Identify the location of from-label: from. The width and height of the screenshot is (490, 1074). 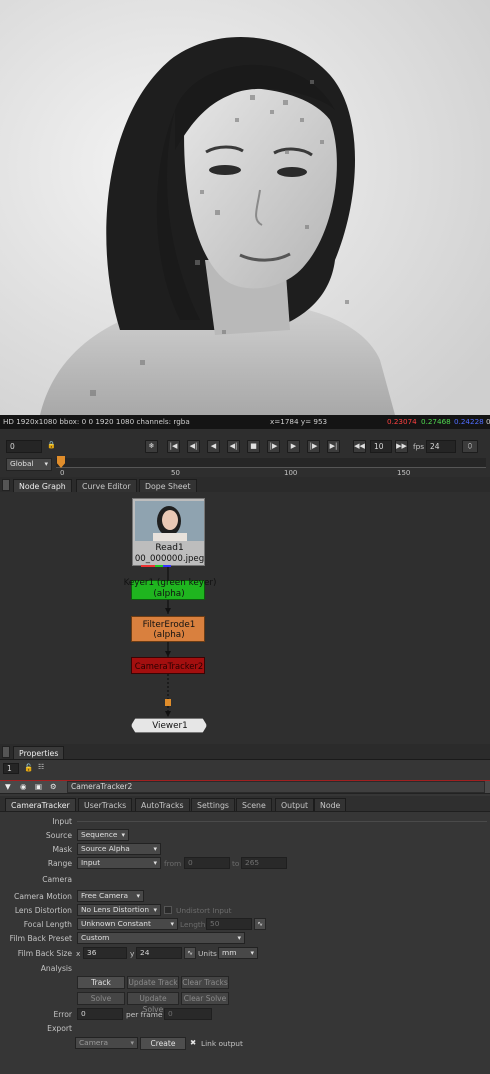
(173, 863).